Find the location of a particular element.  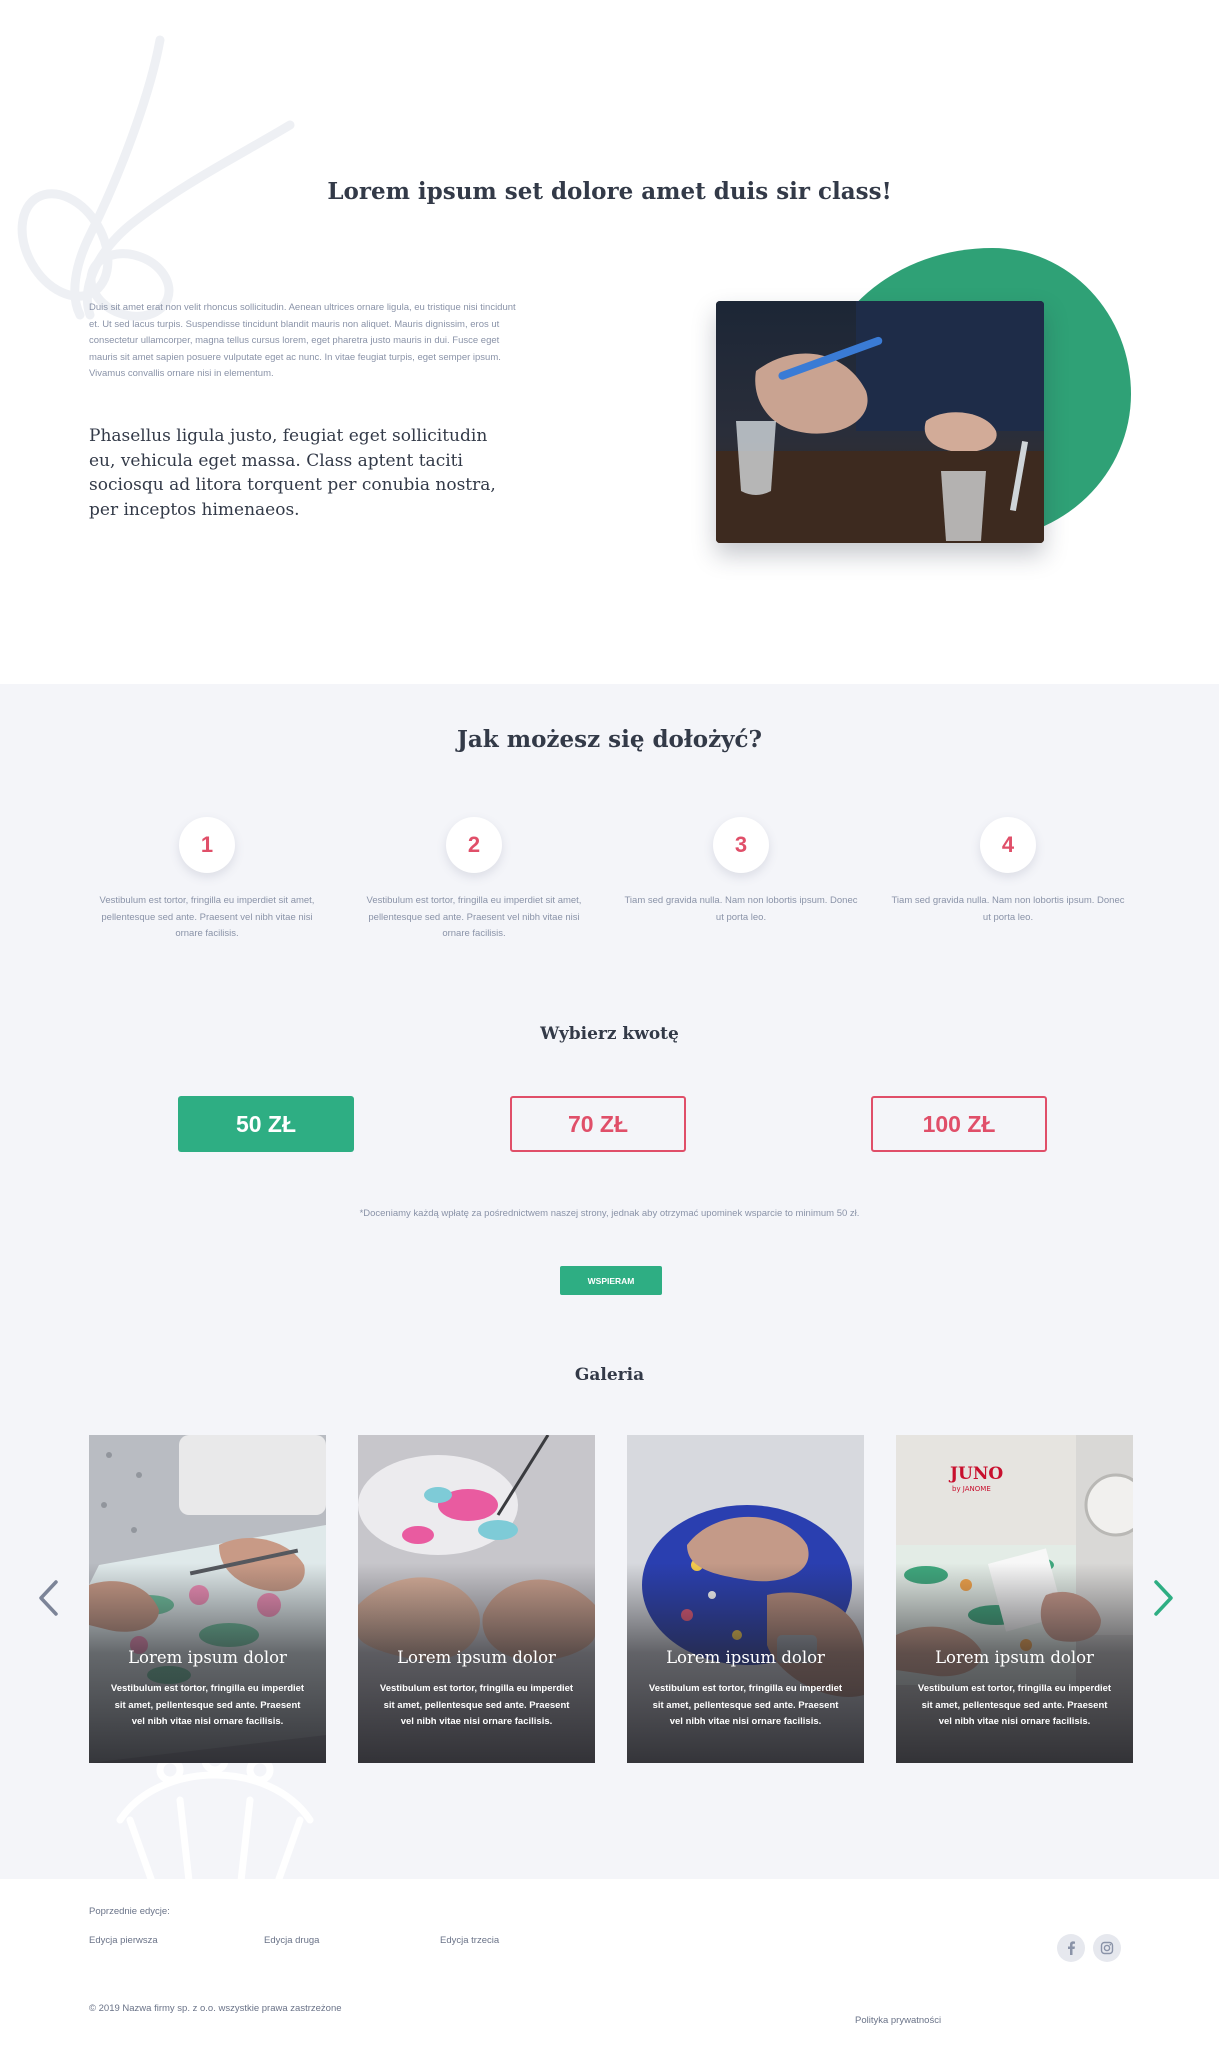

amount-option-70: 70 ZŁ is located at coordinates (598, 1124).